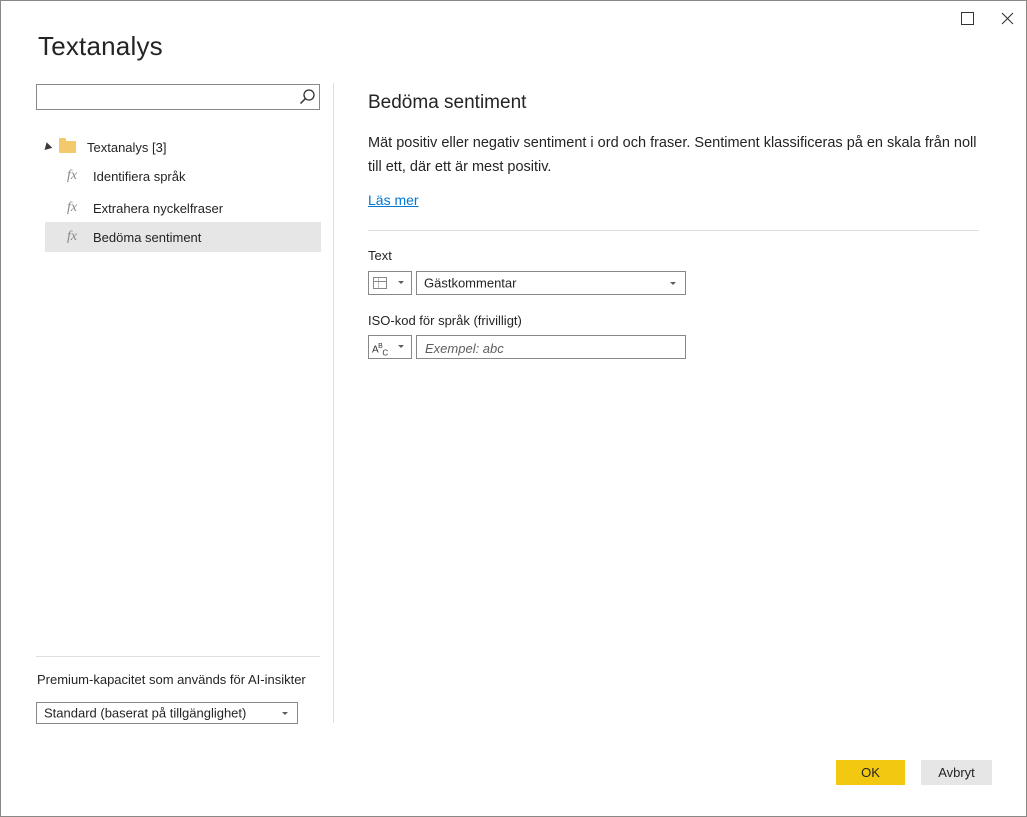 This screenshot has width=1027, height=817. I want to click on tree-item-label: Identifiera språk, so click(139, 176).